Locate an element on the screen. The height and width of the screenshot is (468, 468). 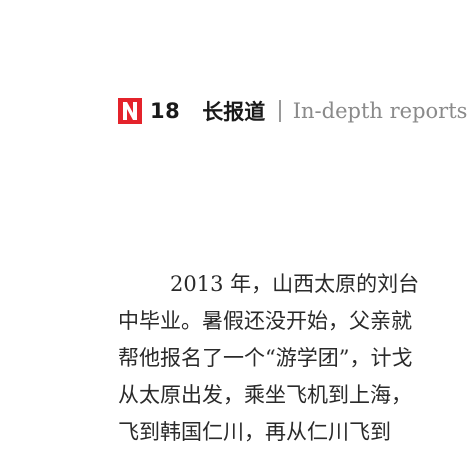
page-header: 18 长报道 In-depth reports is located at coordinates (292, 111).